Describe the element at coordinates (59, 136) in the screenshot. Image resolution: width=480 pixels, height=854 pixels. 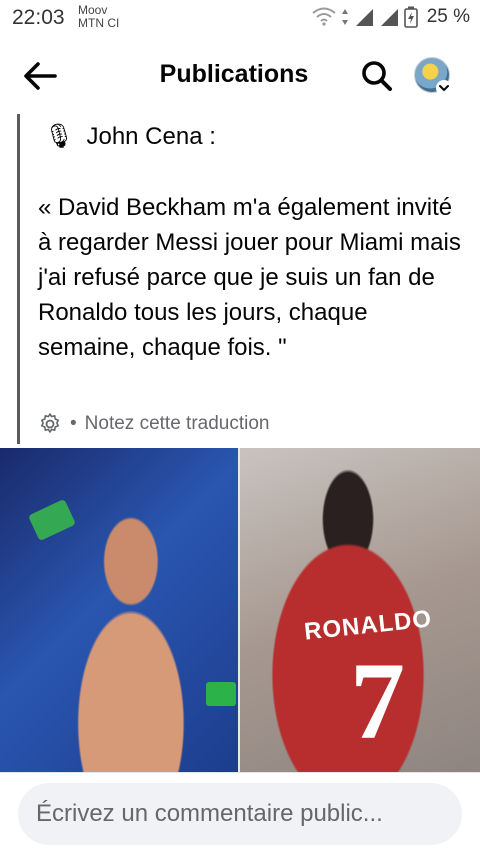
I see `microphone-icon: 🎙` at that location.